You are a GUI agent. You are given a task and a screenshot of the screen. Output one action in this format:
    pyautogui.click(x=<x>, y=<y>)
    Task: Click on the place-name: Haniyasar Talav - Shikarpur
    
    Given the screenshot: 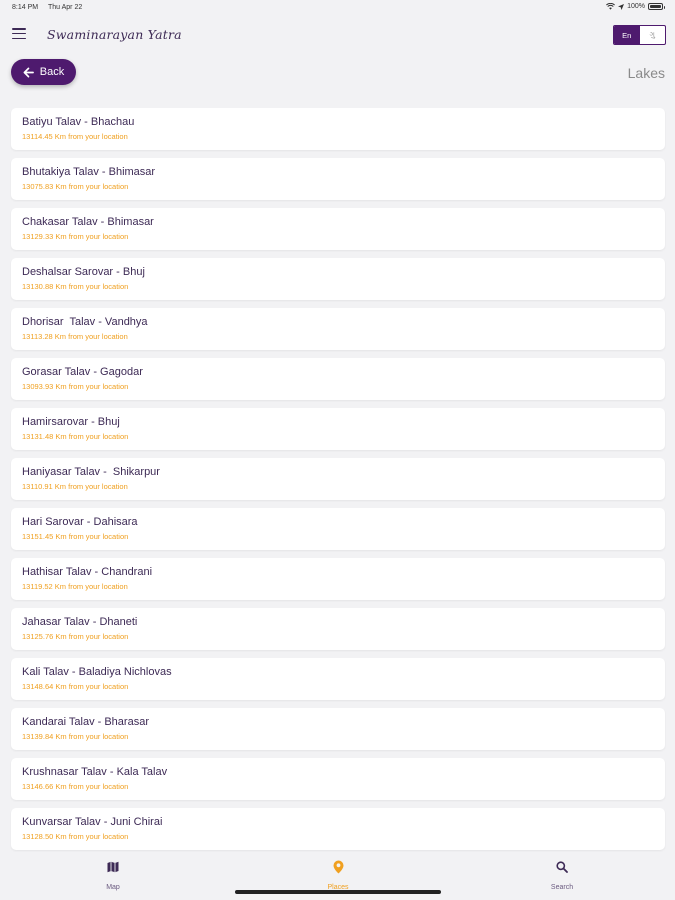 What is the action you would take?
    pyautogui.click(x=91, y=472)
    